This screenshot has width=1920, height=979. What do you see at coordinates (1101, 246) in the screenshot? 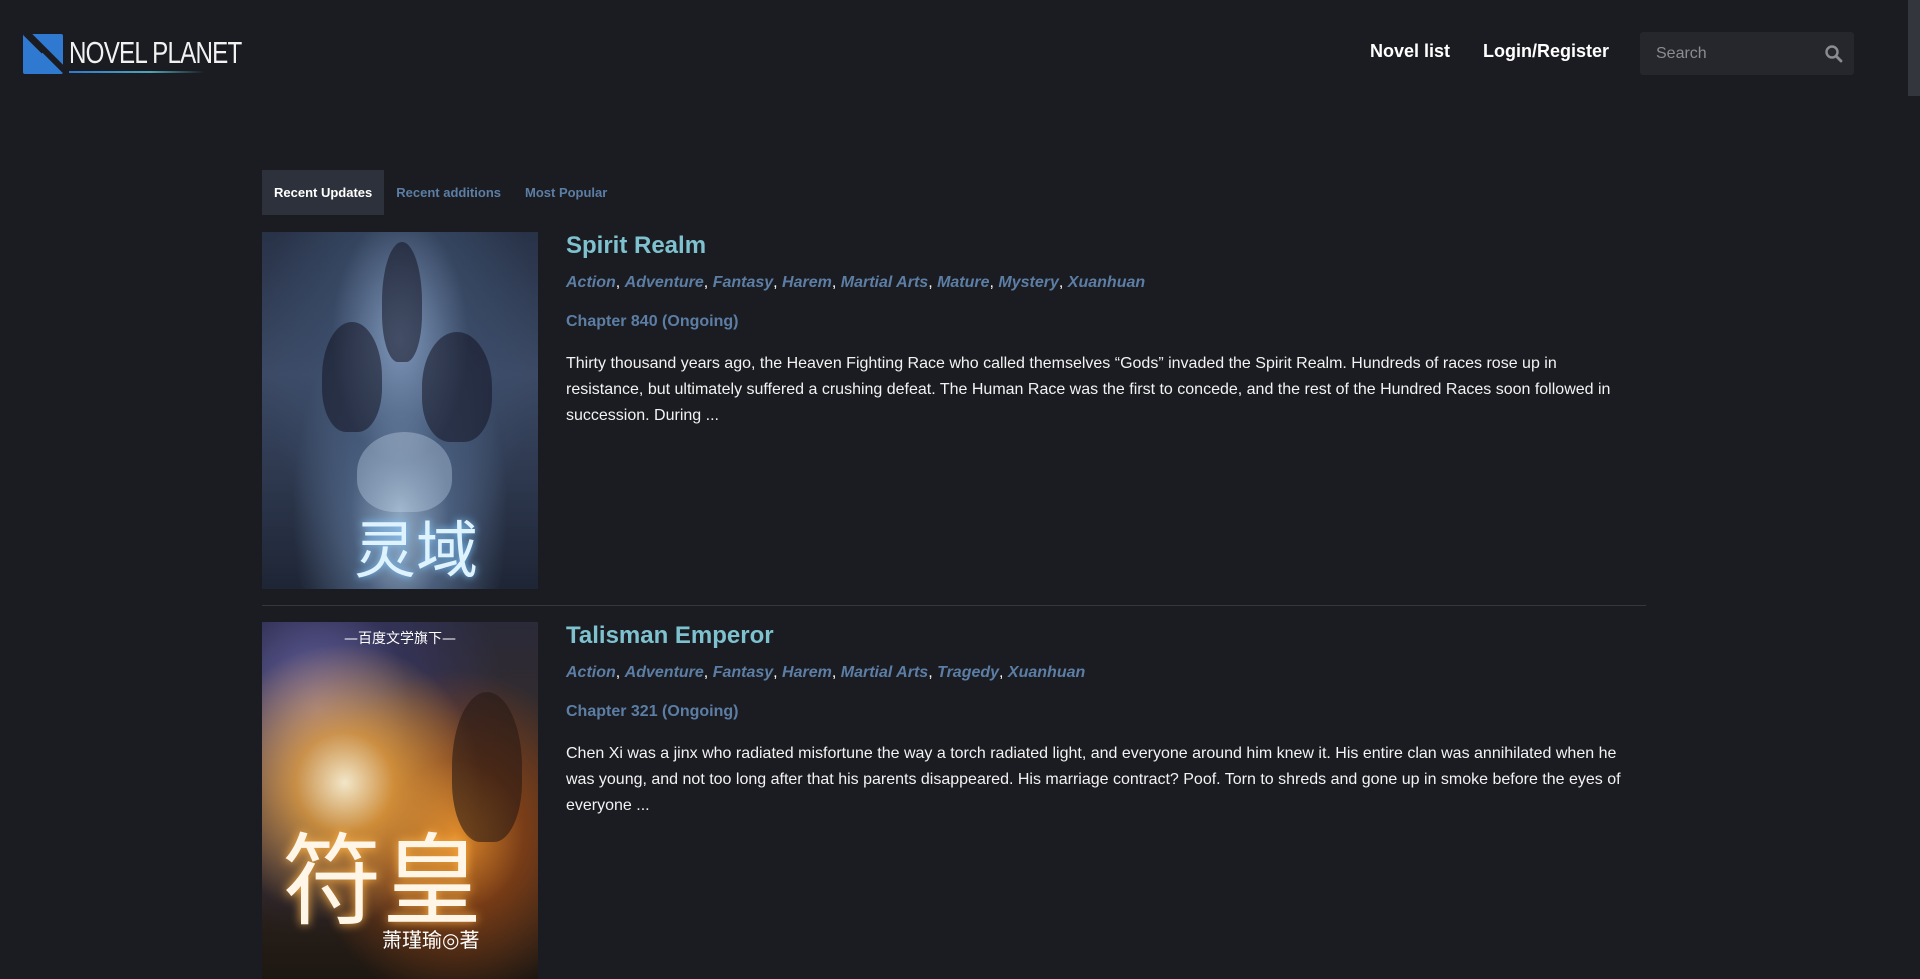
I see `novel-title: Spirit Realm` at bounding box center [1101, 246].